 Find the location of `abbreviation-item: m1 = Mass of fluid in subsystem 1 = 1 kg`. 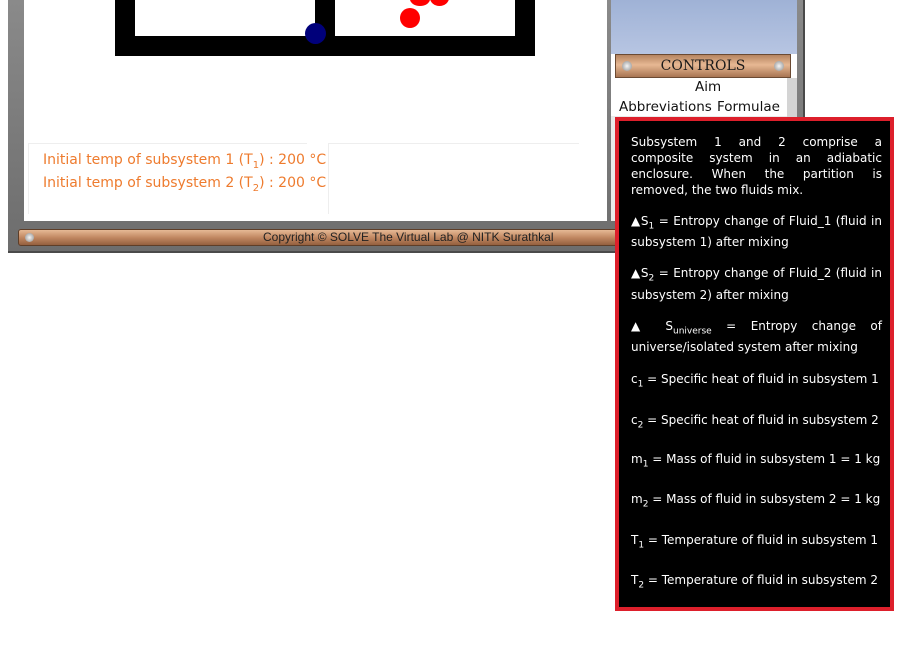

abbreviation-item: m1 = Mass of fluid in subsystem 1 = 1 kg is located at coordinates (756, 460).